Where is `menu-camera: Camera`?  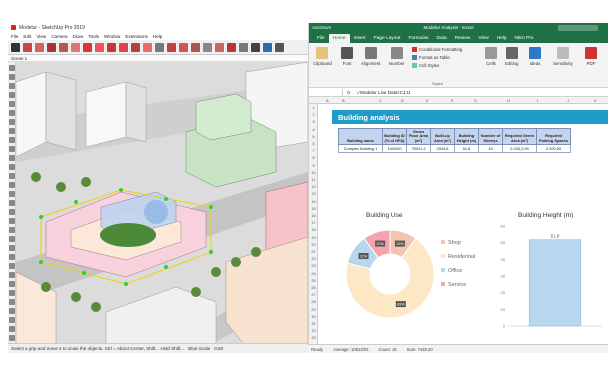
menu-camera: Camera is located at coordinates (59, 36).